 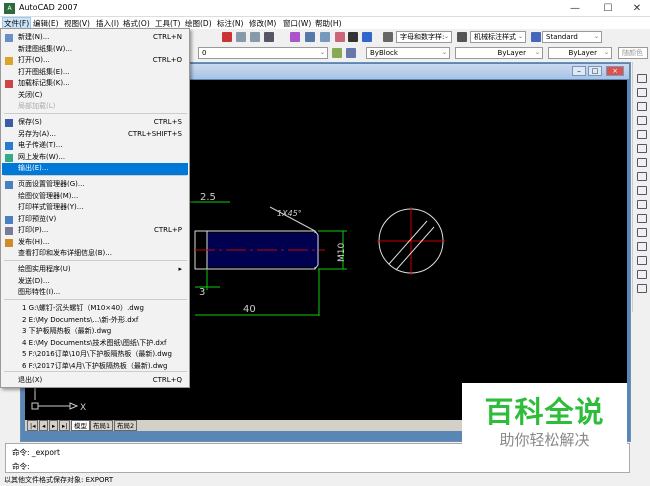 What do you see at coordinates (499, 53) in the screenshot?
I see `linetype-select: ByLayer ⌄` at bounding box center [499, 53].